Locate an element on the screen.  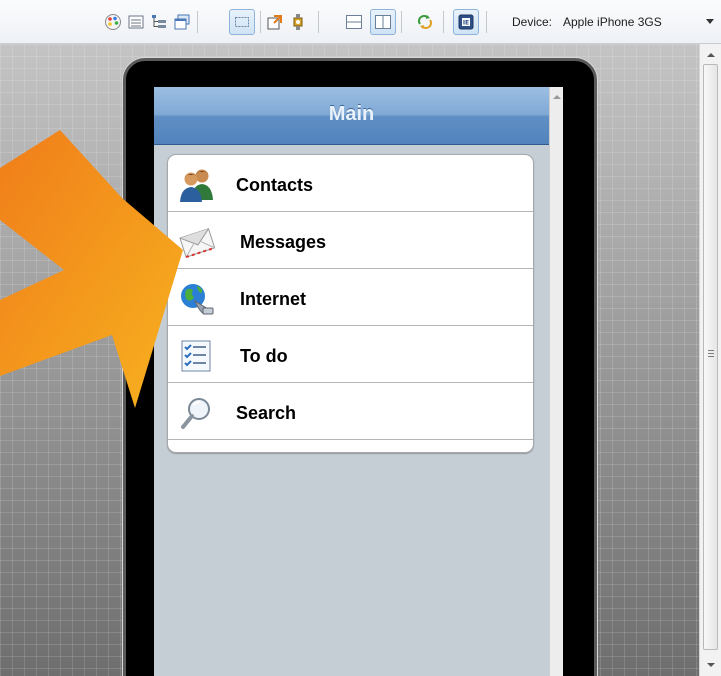
screen-scrollbar is located at coordinates (556, 381).